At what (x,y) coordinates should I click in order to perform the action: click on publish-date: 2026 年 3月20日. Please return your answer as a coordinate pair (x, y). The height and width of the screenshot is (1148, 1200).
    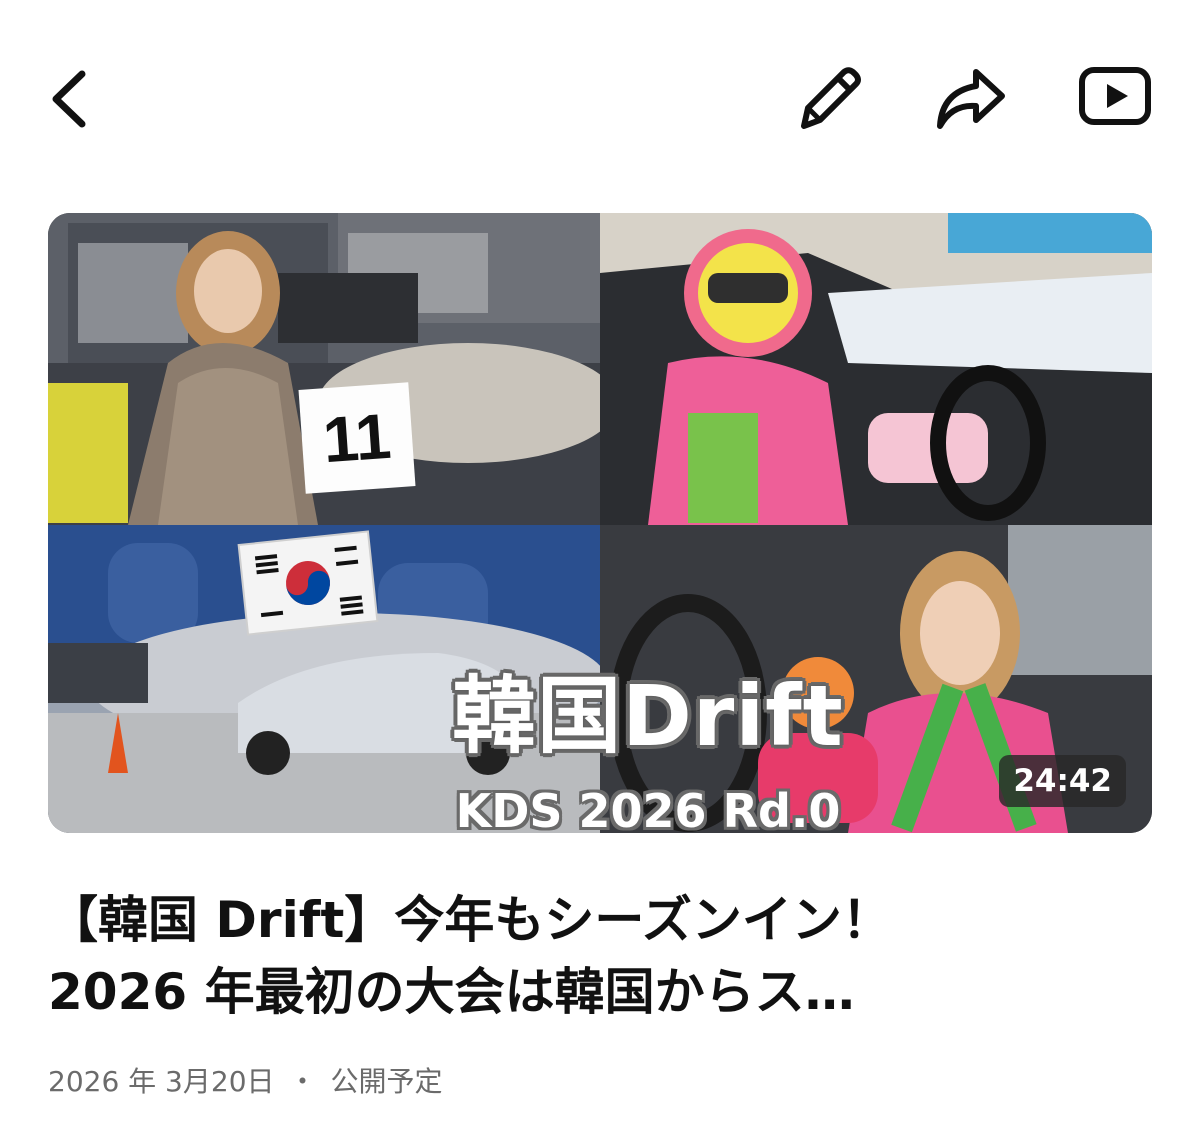
    Looking at the image, I should click on (161, 1081).